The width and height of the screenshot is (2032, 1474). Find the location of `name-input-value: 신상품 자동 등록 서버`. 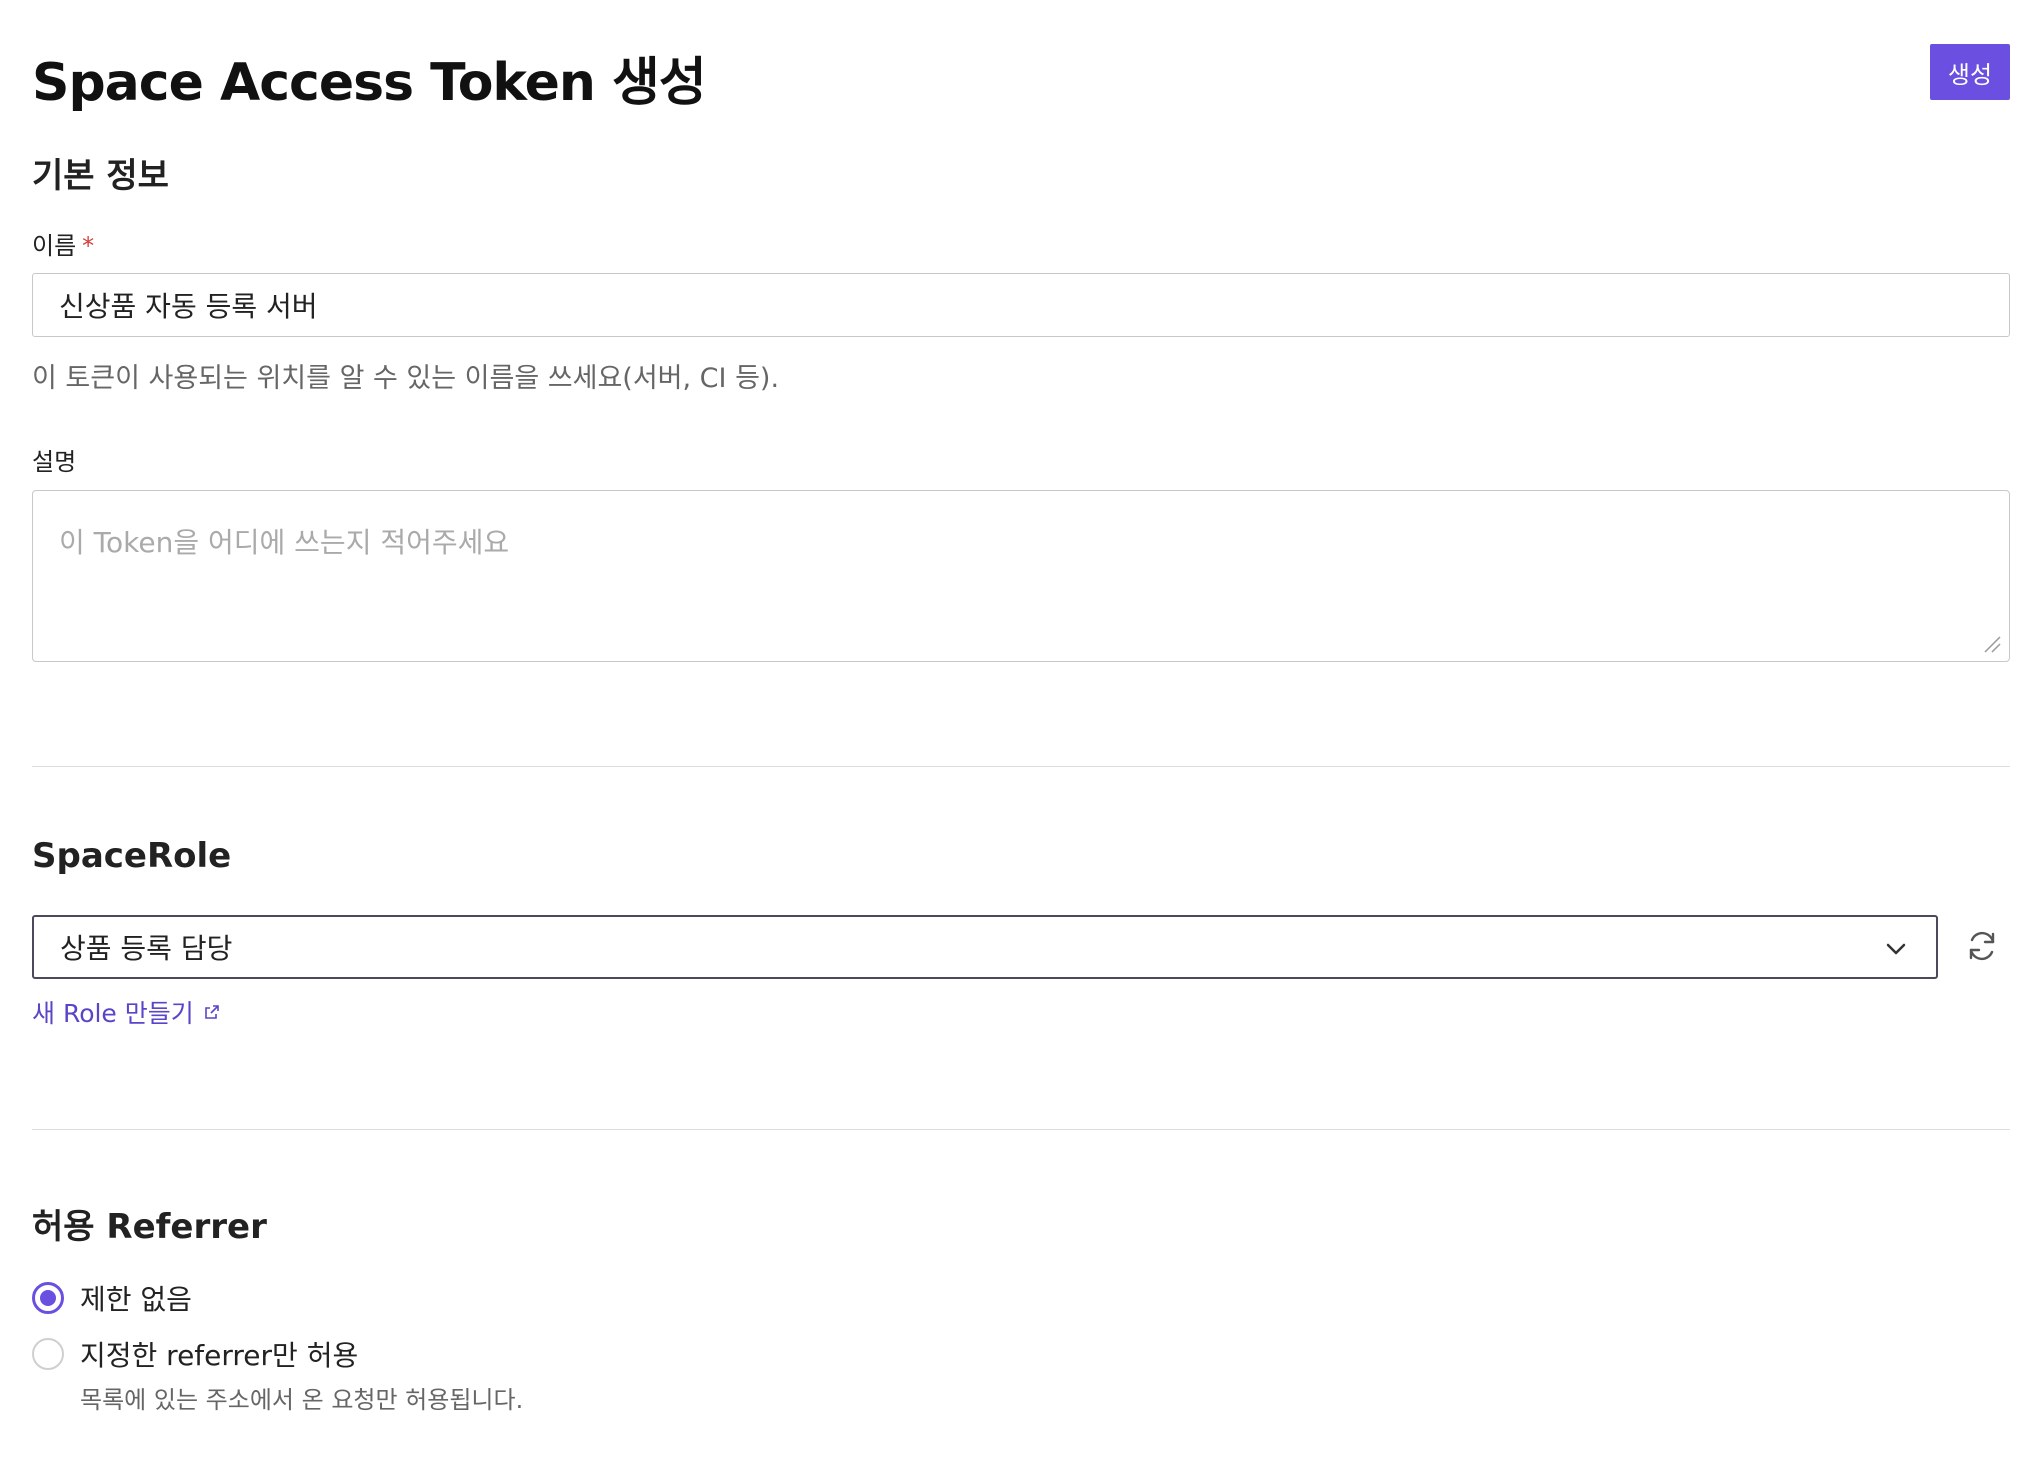

name-input-value: 신상품 자동 등록 서버 is located at coordinates (188, 306).